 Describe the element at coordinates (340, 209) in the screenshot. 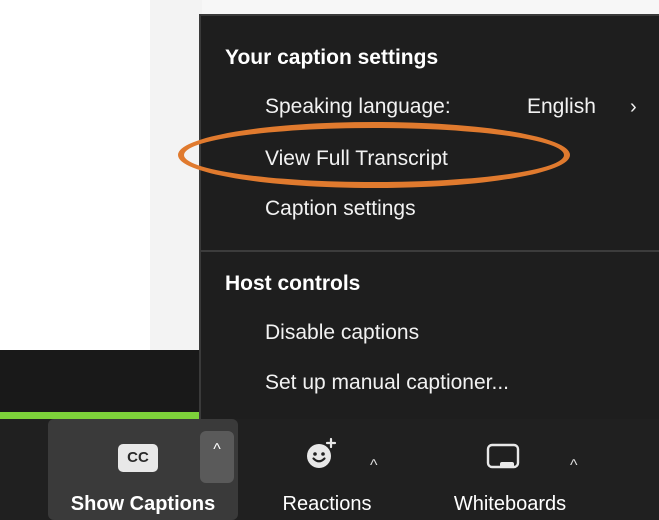

I see `caption-settings-item: Caption settings` at that location.